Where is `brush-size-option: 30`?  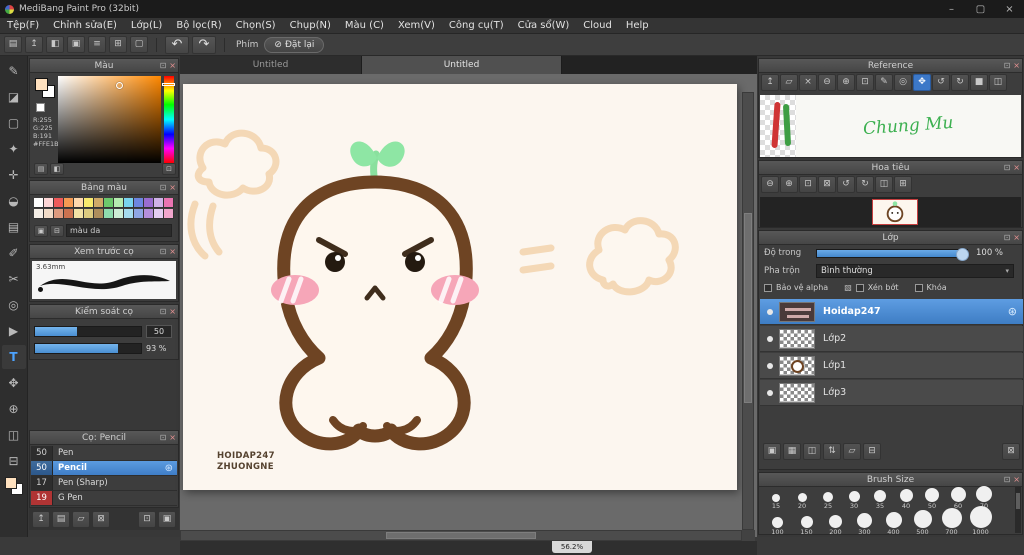
brush-size-option: 30 is located at coordinates (854, 499).